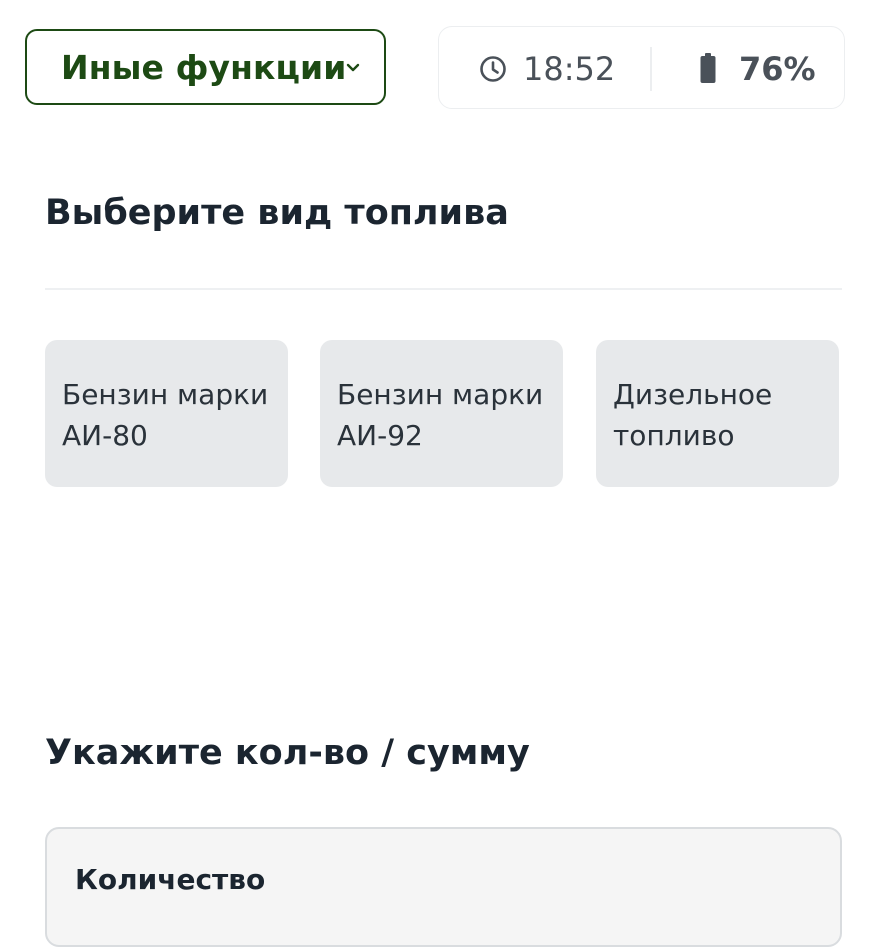 Image resolution: width=886 pixels, height=947 pixels. What do you see at coordinates (277, 213) in the screenshot?
I see `fuel-section-title: Выберите вид топлива` at bounding box center [277, 213].